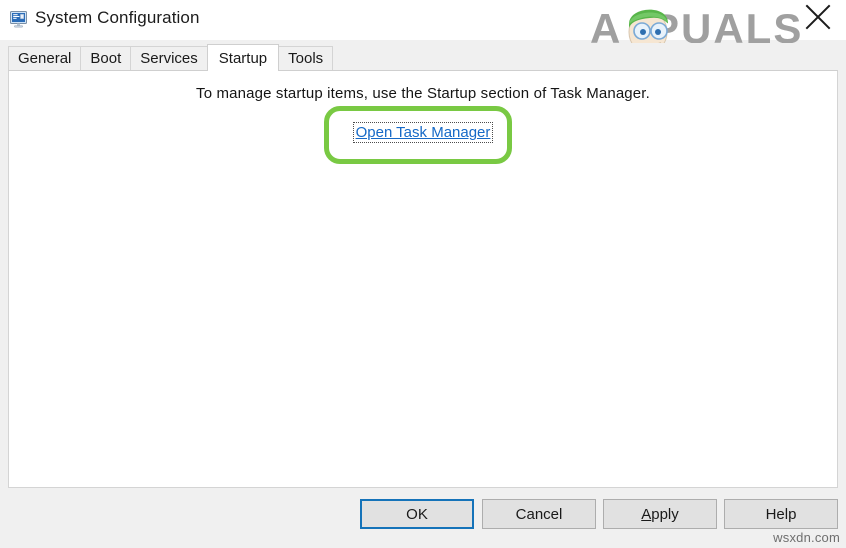 This screenshot has height=548, width=846. I want to click on cancel-button: Cancel, so click(539, 514).